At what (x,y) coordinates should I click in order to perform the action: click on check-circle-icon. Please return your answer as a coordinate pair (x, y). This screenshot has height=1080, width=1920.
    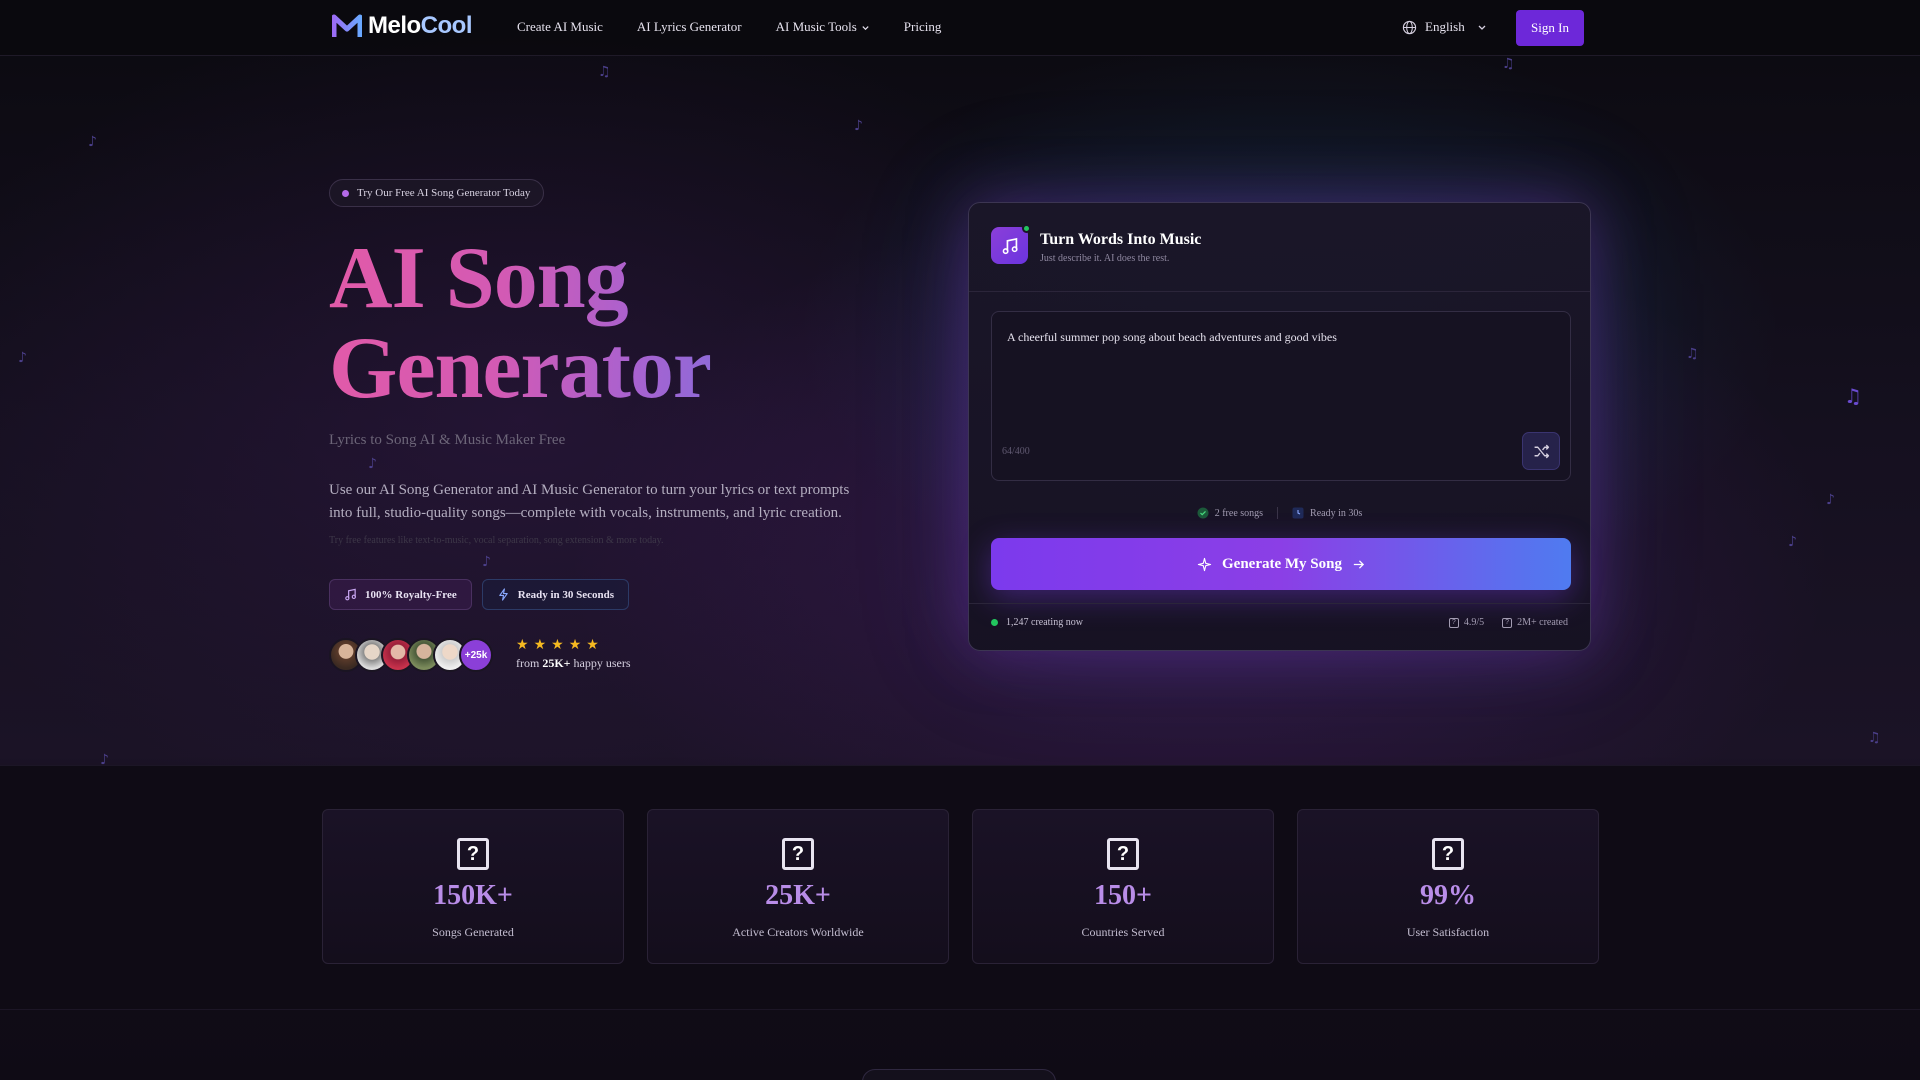
    Looking at the image, I should click on (1203, 513).